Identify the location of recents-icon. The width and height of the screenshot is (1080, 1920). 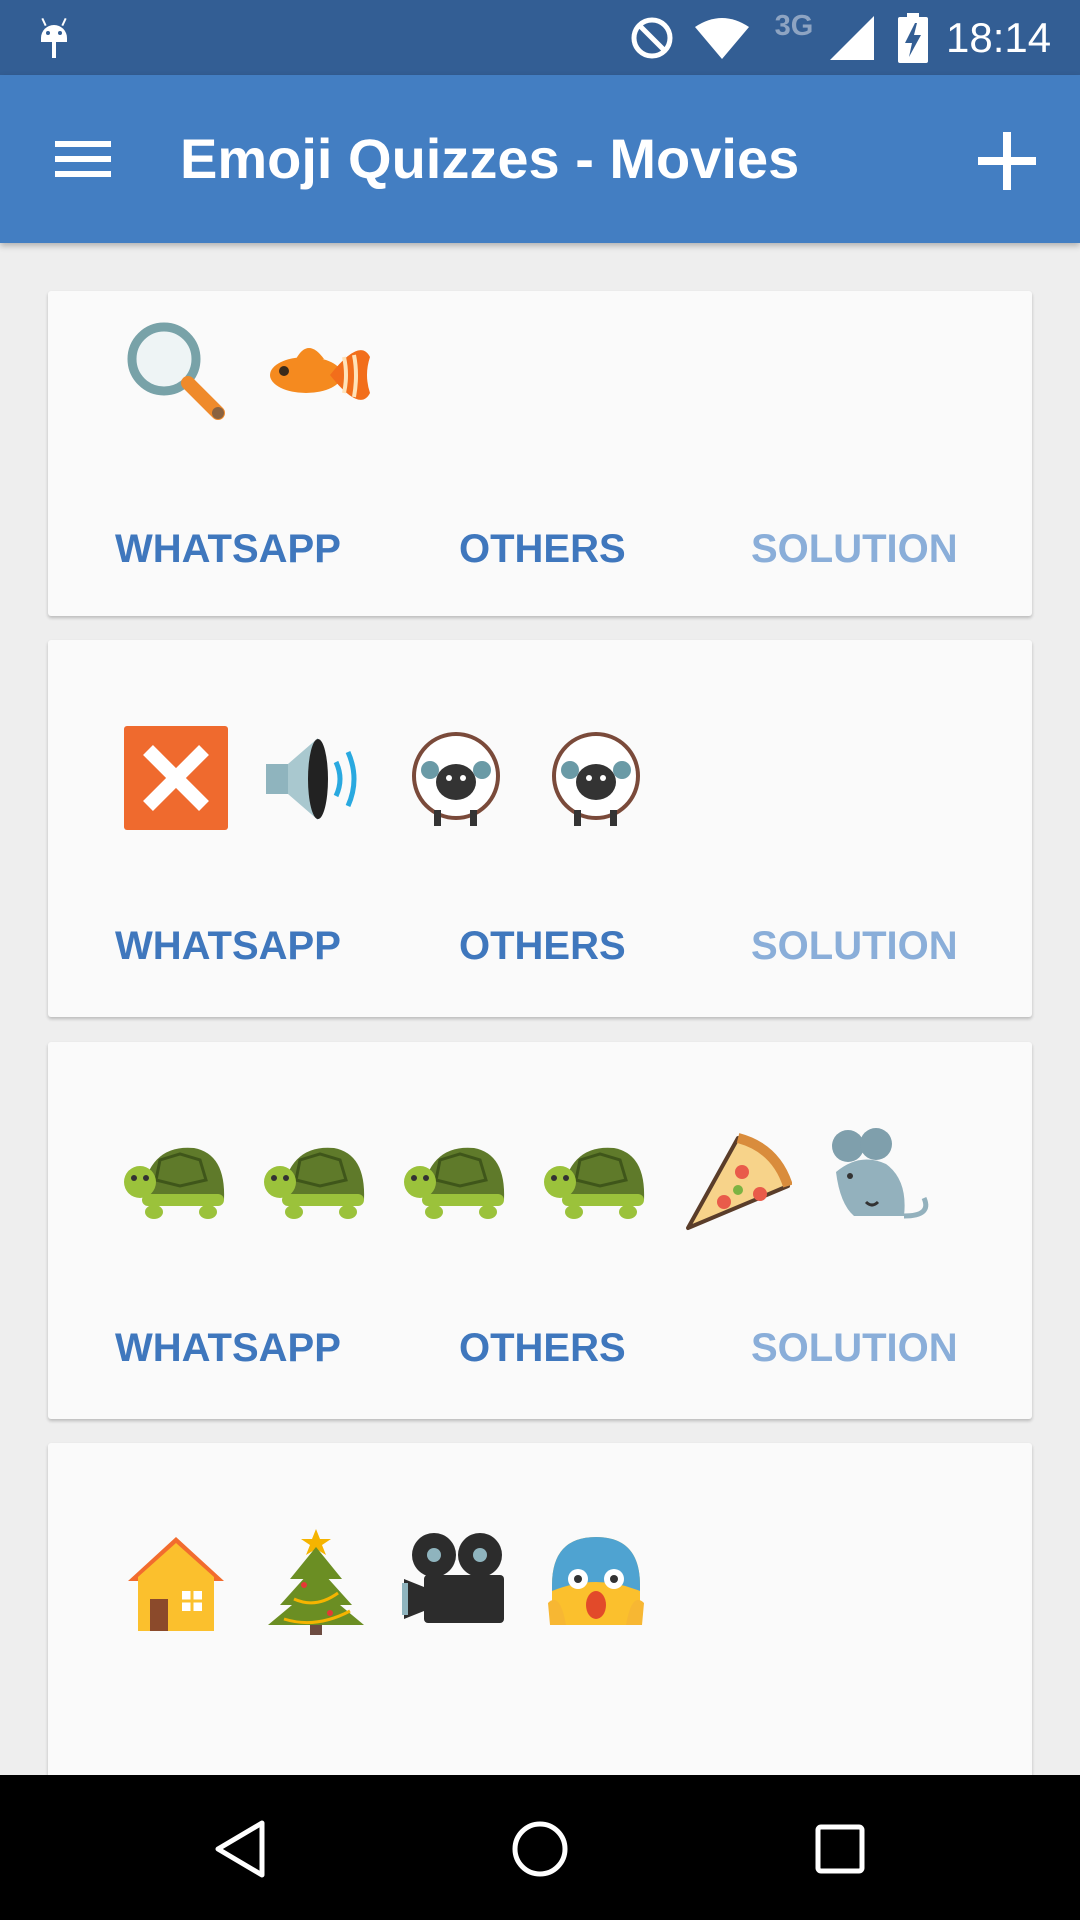
(840, 1849).